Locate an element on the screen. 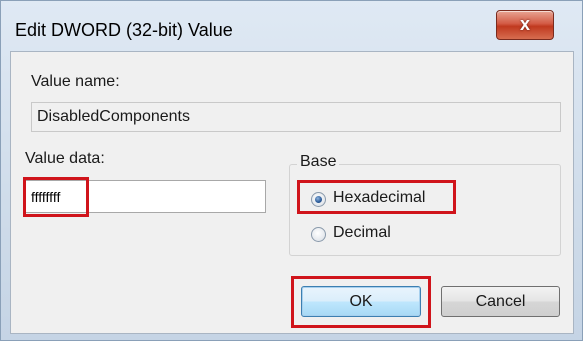 Image resolution: width=583 pixels, height=341 pixels. ok-highlight is located at coordinates (361, 302).